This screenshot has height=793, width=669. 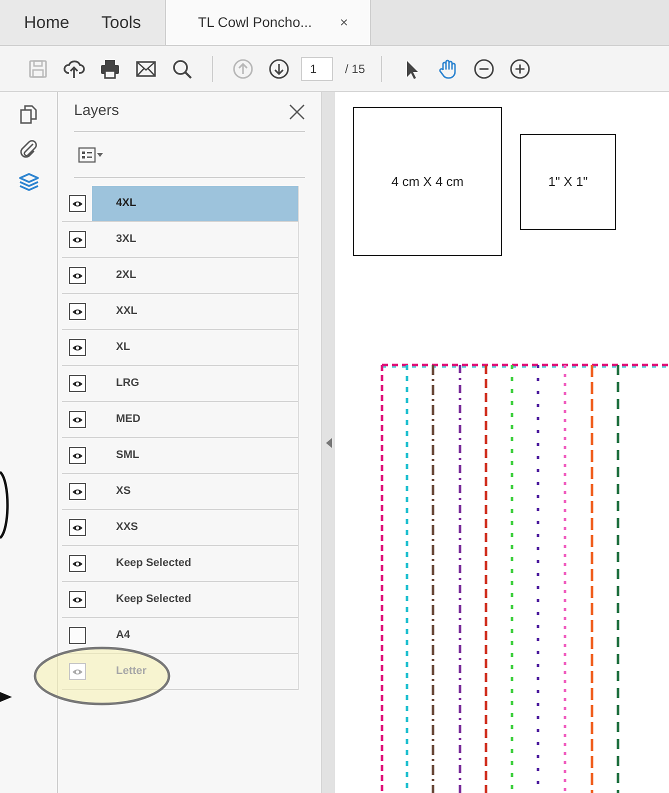 I want to click on close-icon, so click(x=297, y=112).